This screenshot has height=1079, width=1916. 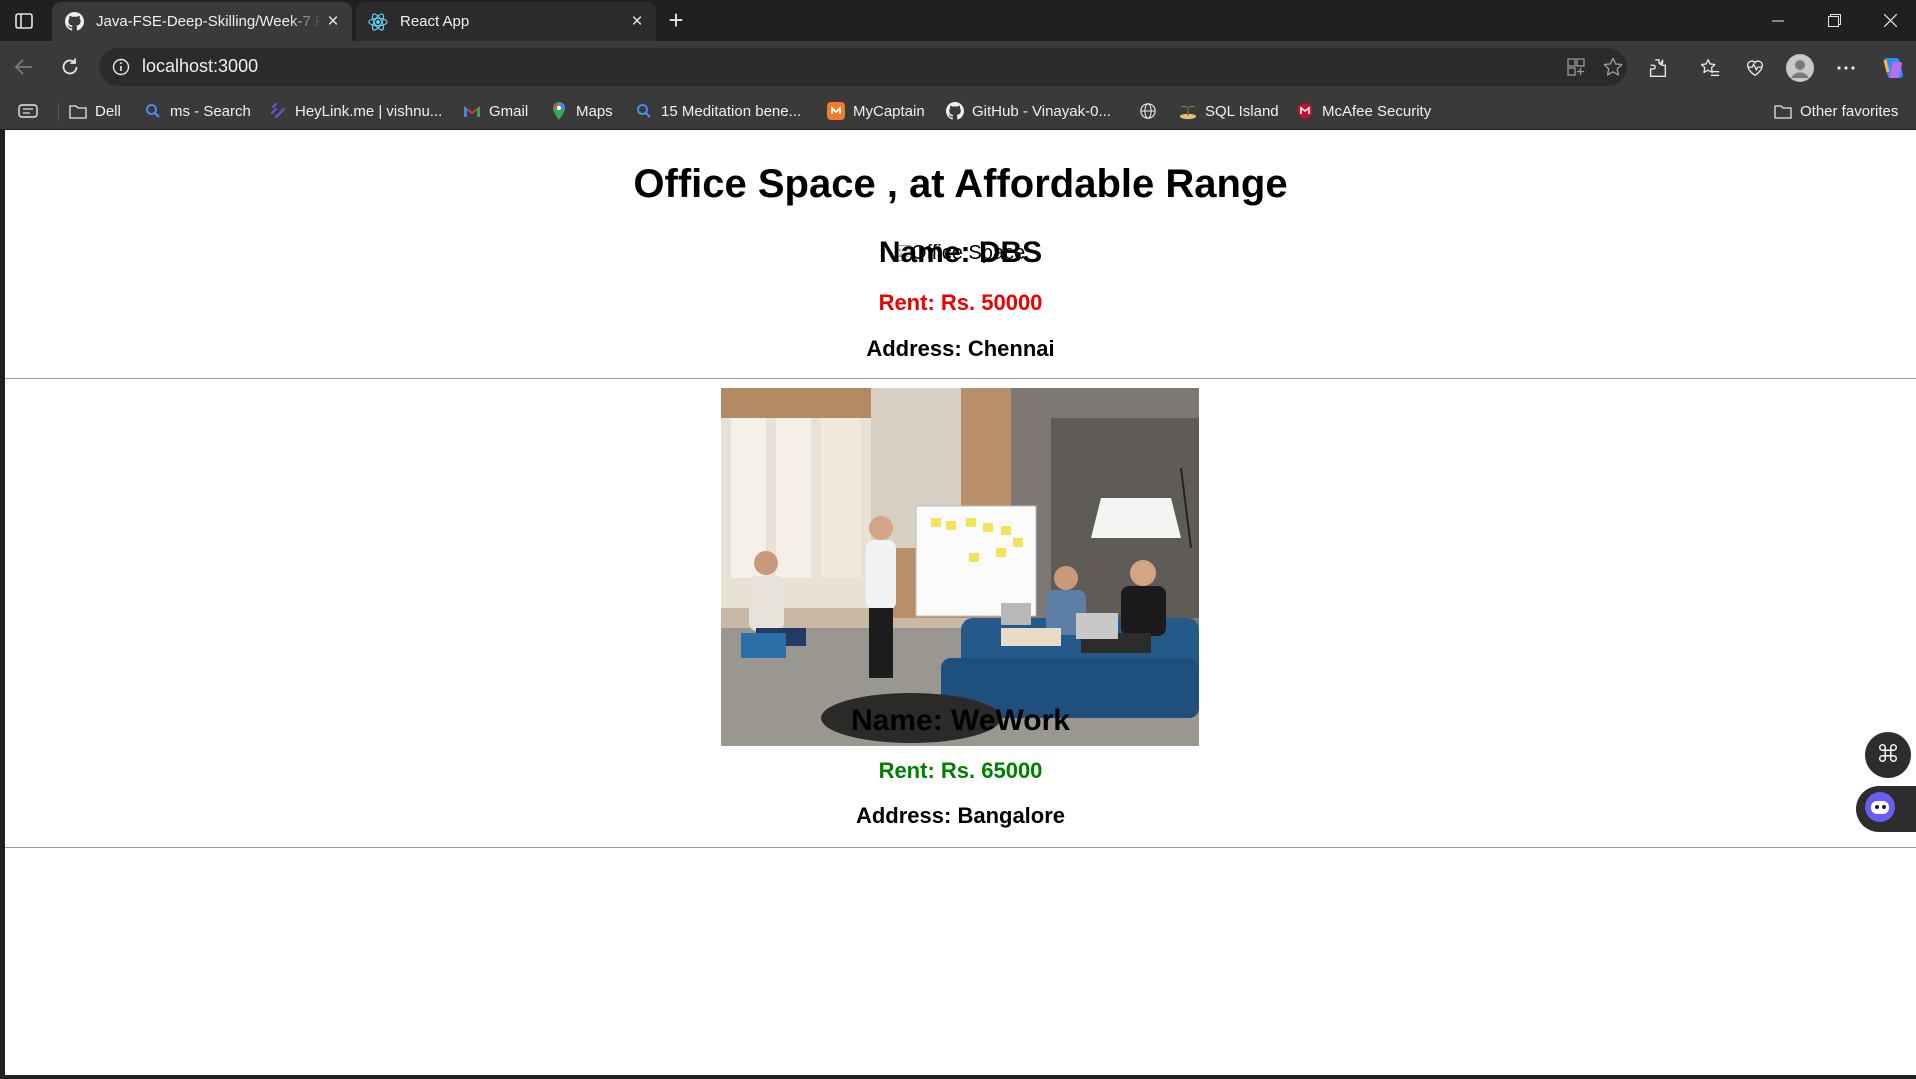 What do you see at coordinates (836, 111) in the screenshot?
I see `mycaptain-icon` at bounding box center [836, 111].